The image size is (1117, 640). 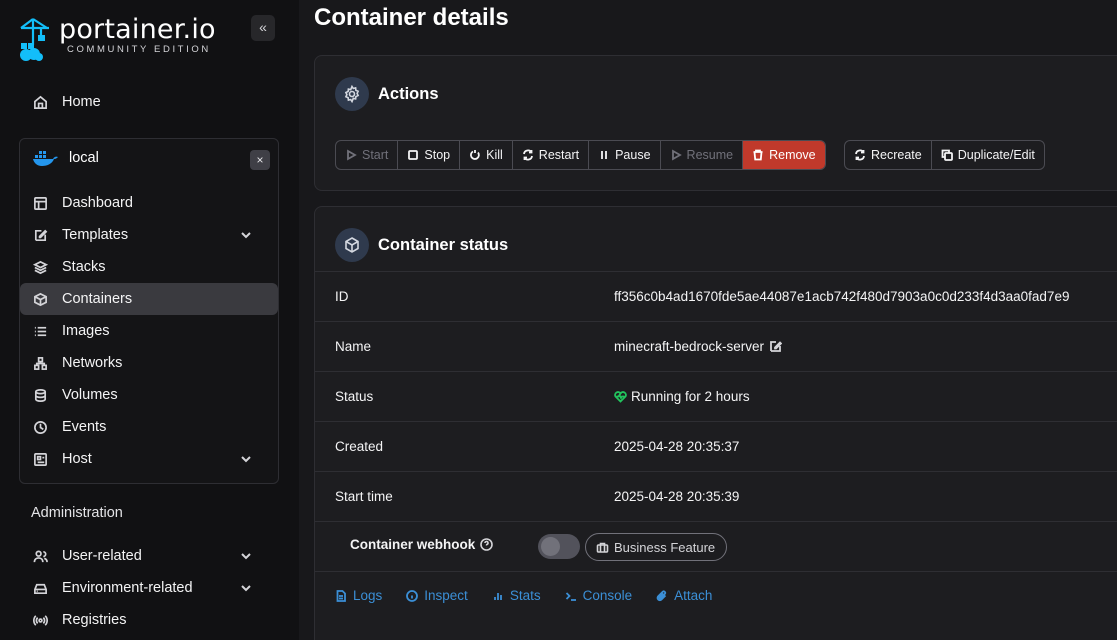 I want to click on sidebar-item-environment-related: Environment-related, so click(x=151, y=588).